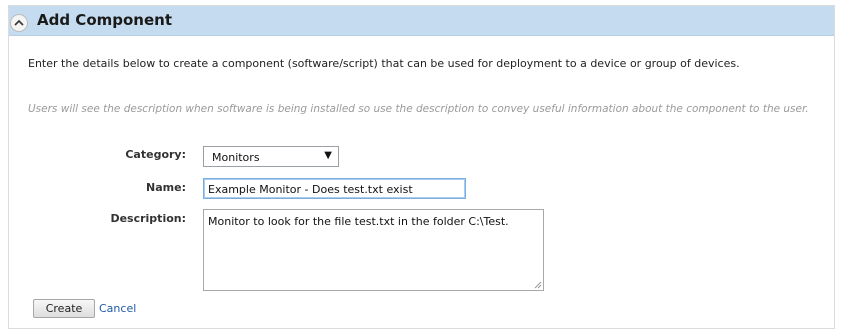 This screenshot has height=335, width=842. I want to click on panel-title: Add Component, so click(104, 20).